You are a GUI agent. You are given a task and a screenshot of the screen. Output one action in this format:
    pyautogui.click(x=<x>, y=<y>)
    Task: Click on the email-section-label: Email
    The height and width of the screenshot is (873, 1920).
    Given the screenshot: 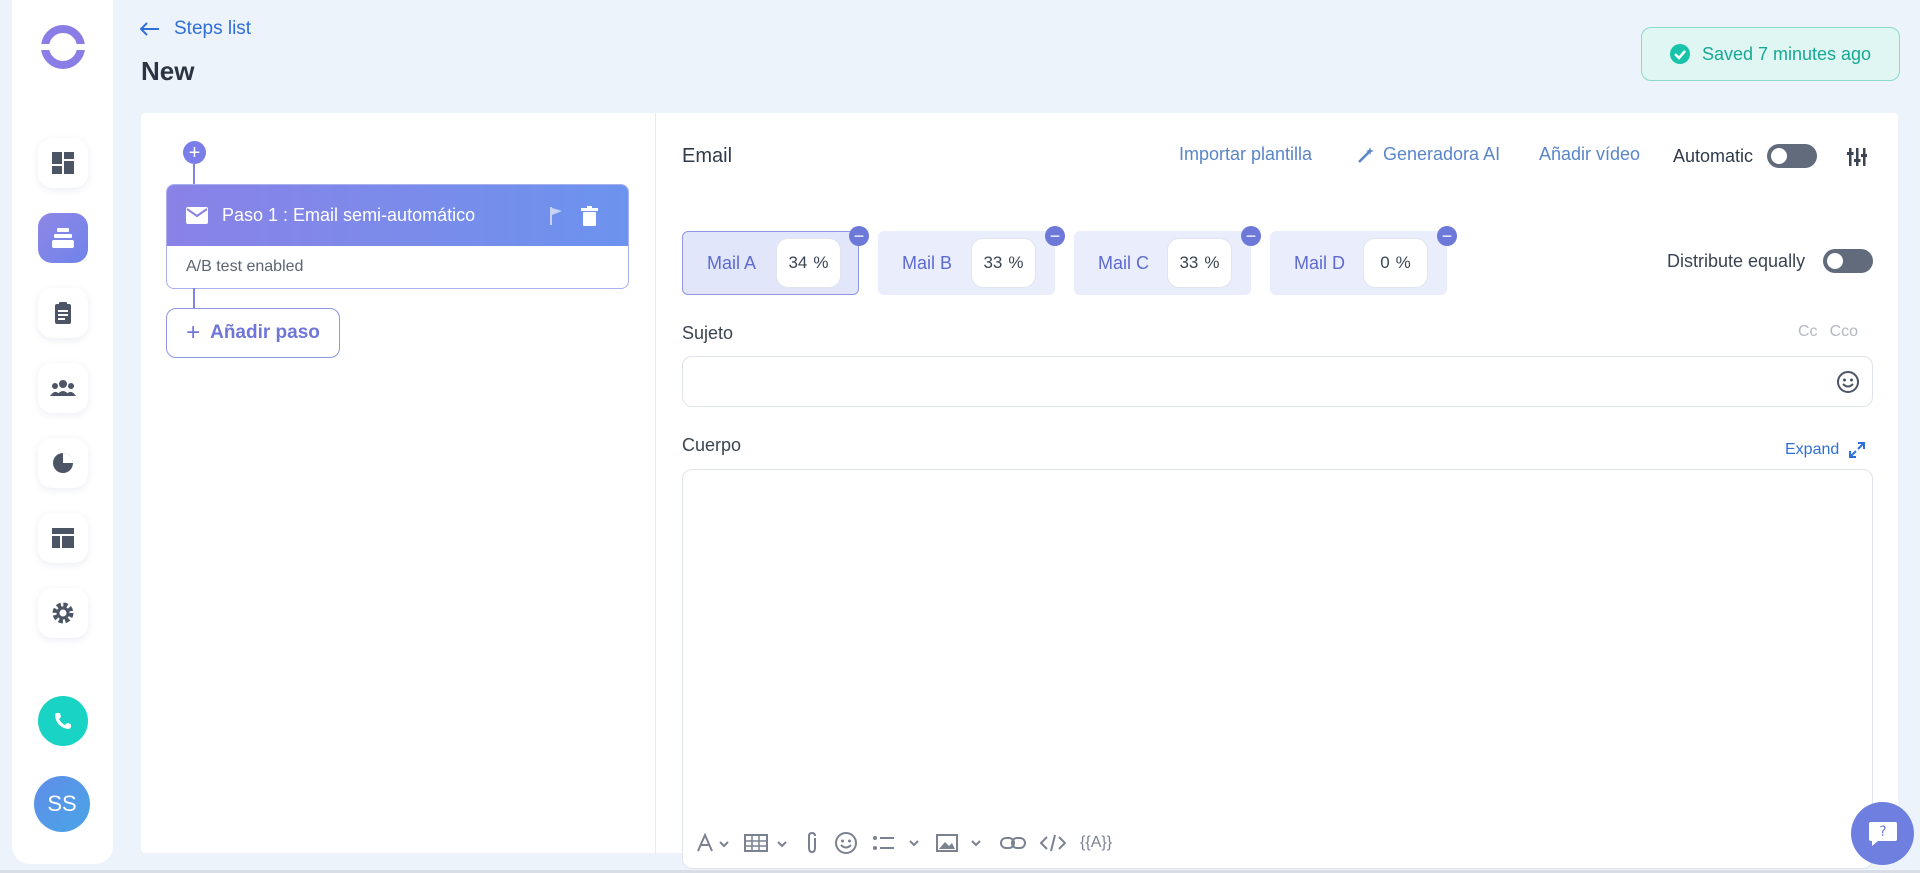 What is the action you would take?
    pyautogui.click(x=707, y=156)
    